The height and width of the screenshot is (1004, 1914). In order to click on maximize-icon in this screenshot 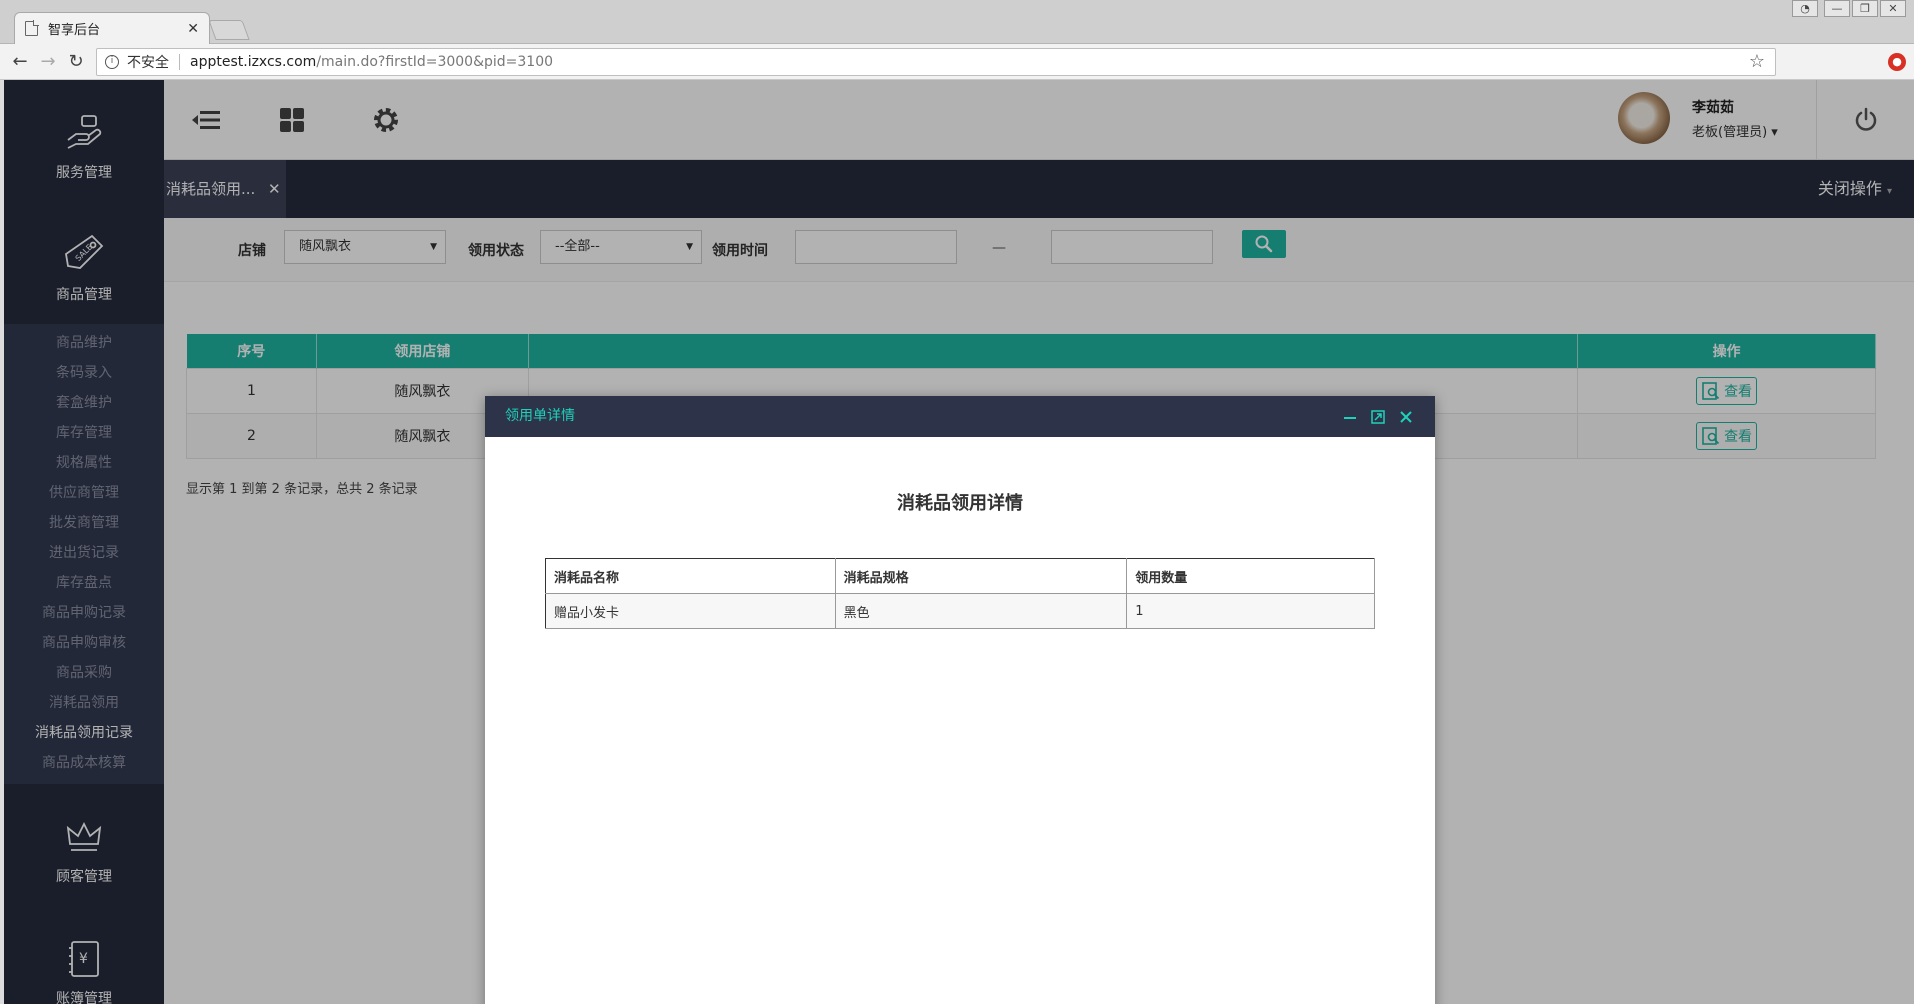, I will do `click(1378, 416)`.